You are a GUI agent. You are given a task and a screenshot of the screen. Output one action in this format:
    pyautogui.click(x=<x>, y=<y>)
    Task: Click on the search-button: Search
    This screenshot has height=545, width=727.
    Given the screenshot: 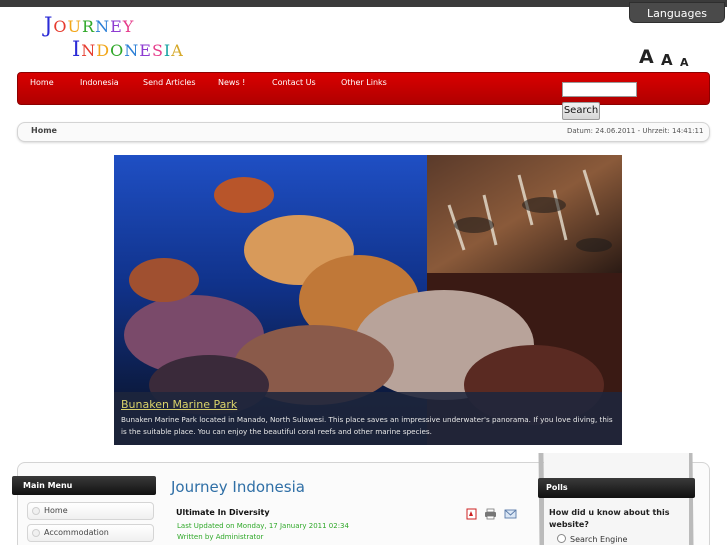 What is the action you would take?
    pyautogui.click(x=581, y=111)
    